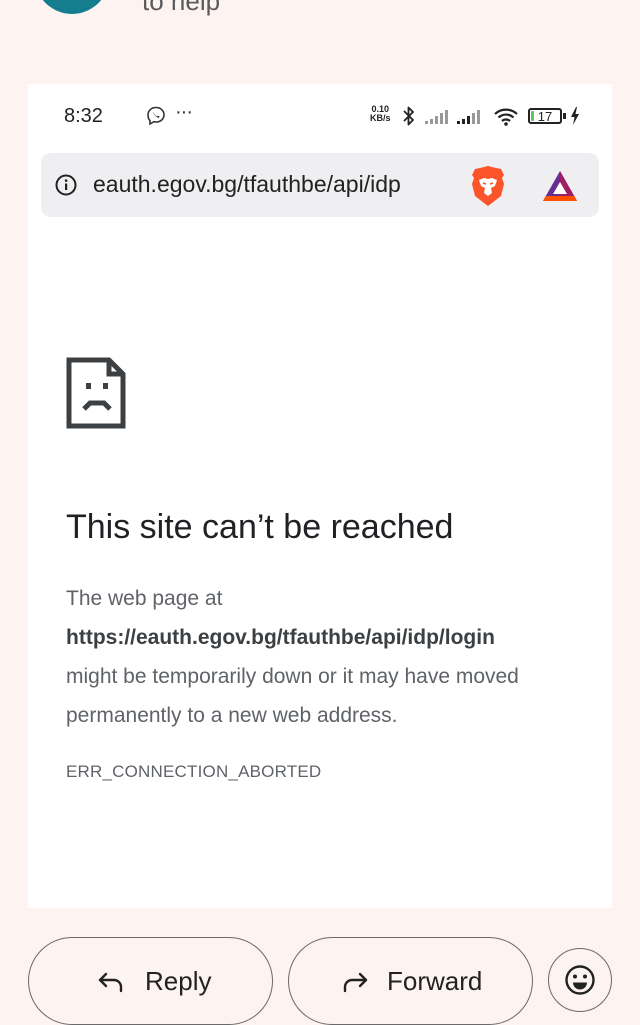 Image resolution: width=640 pixels, height=1025 pixels. Describe the element at coordinates (66, 185) in the screenshot. I see `info-icon` at that location.